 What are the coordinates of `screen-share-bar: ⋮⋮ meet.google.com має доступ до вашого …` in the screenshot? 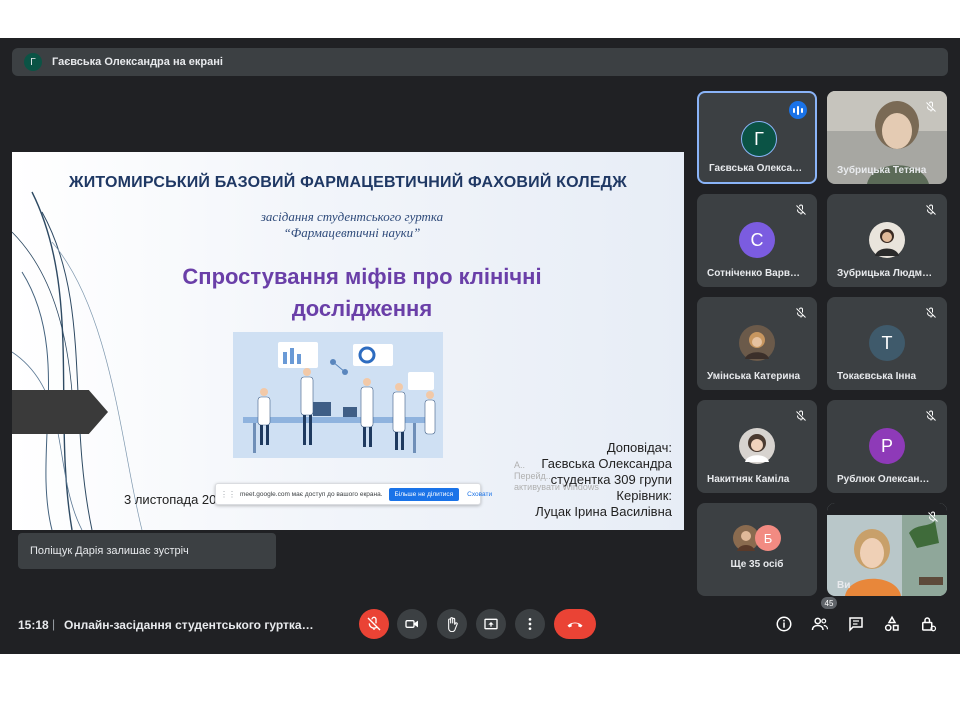 It's located at (353, 494).